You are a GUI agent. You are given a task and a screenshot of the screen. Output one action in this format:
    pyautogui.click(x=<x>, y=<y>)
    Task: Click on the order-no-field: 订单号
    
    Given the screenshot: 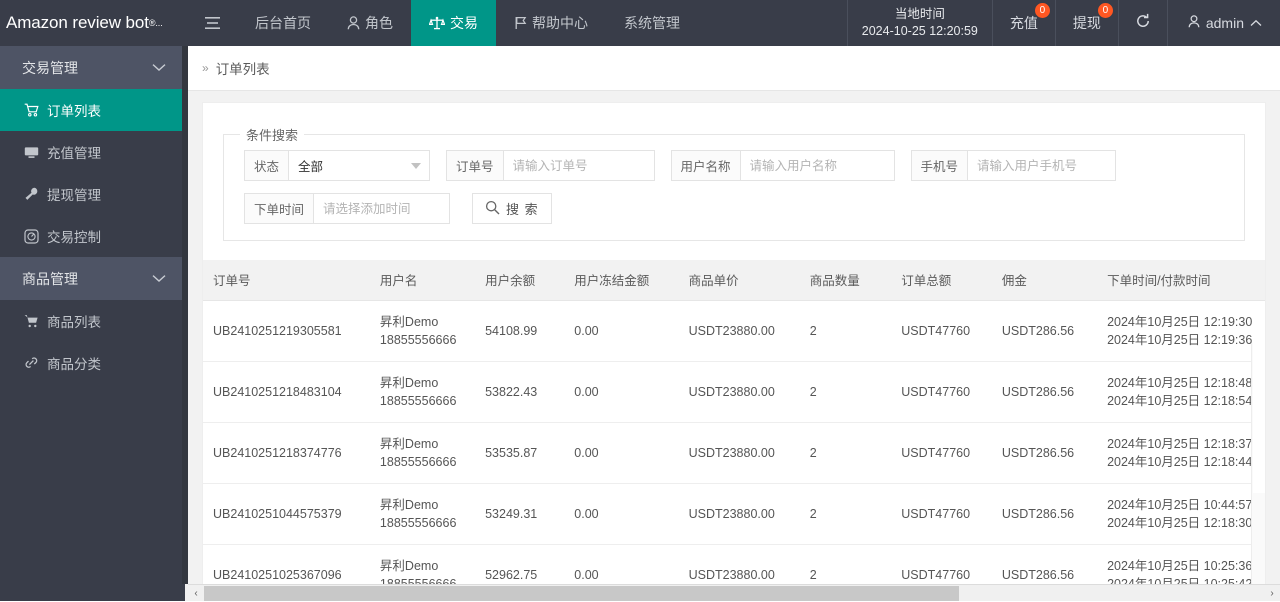 What is the action you would take?
    pyautogui.click(x=550, y=165)
    